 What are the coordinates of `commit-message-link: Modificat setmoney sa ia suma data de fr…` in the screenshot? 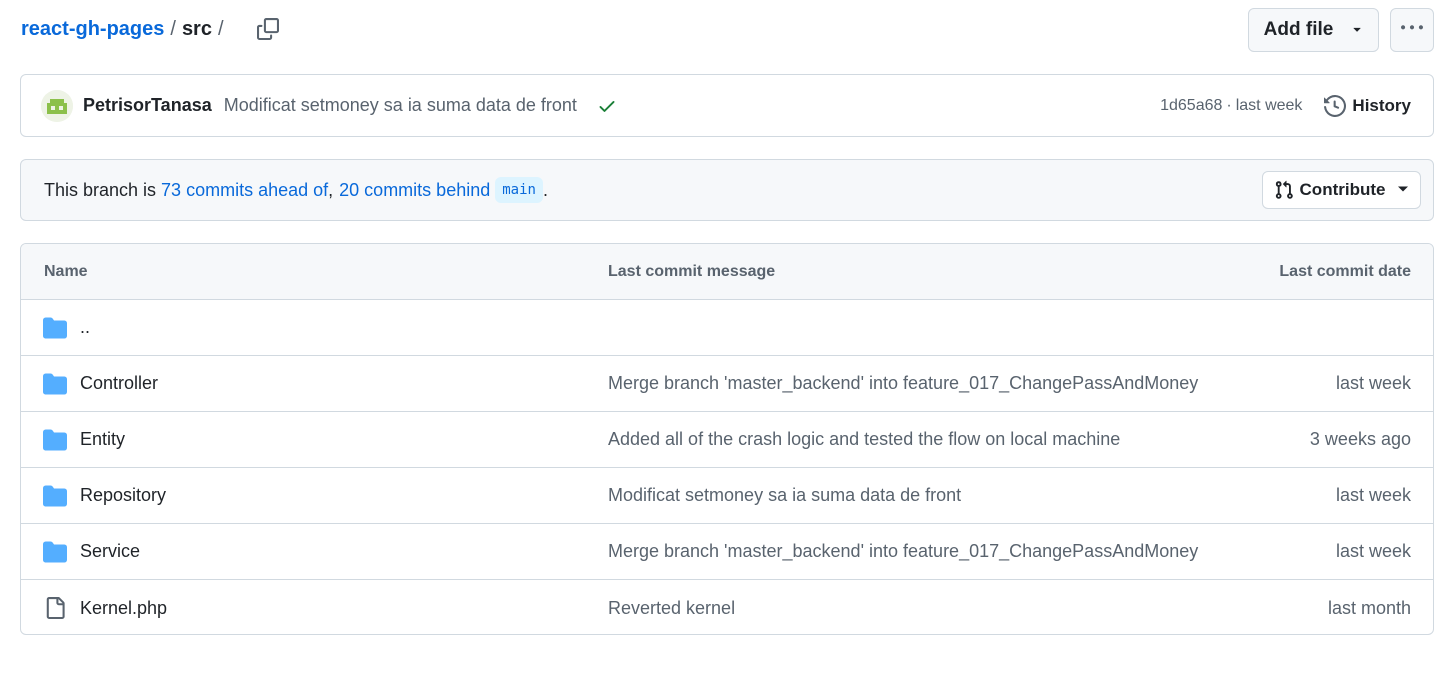 It's located at (784, 495).